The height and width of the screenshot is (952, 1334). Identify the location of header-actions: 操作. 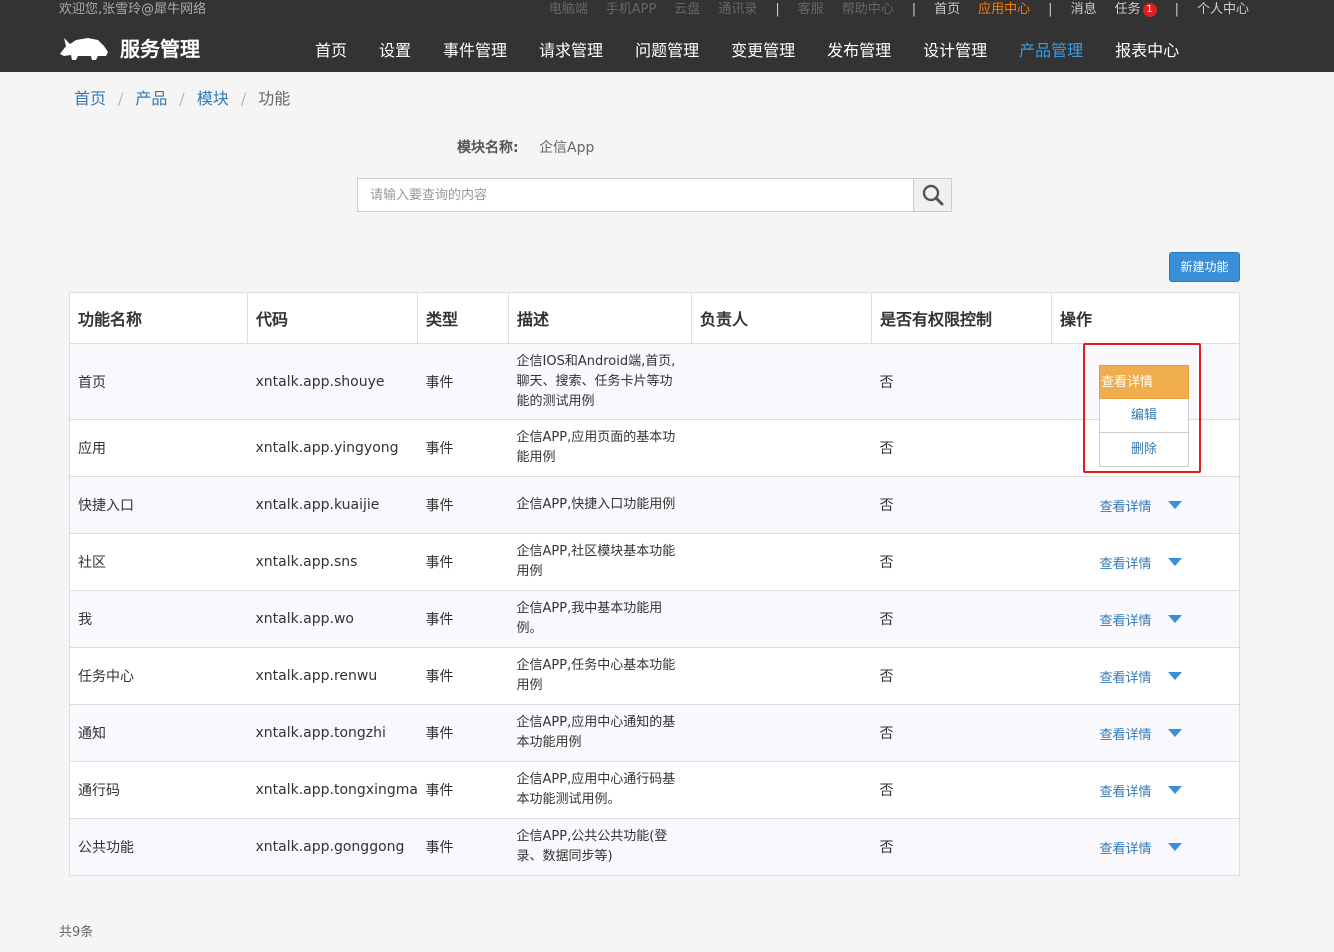
(1145, 318).